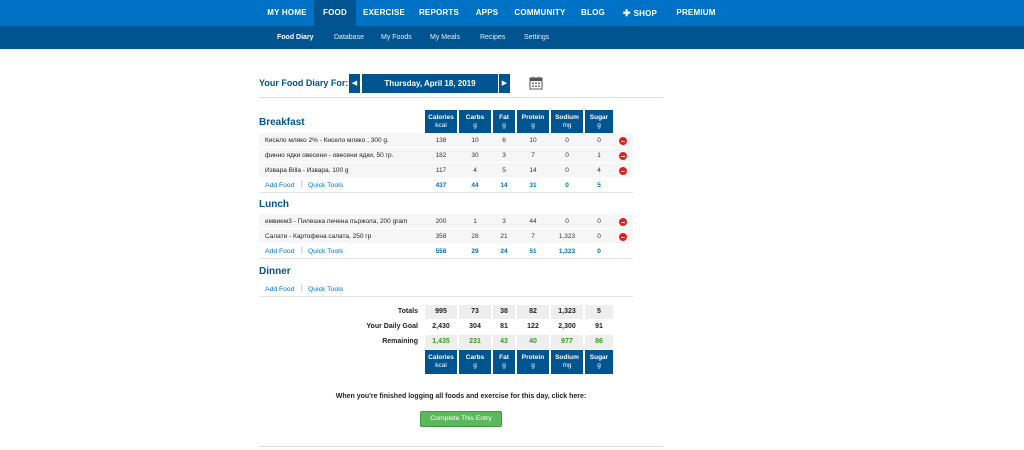 This screenshot has width=1024, height=450. I want to click on sodium-subtotal: 0, so click(567, 185).